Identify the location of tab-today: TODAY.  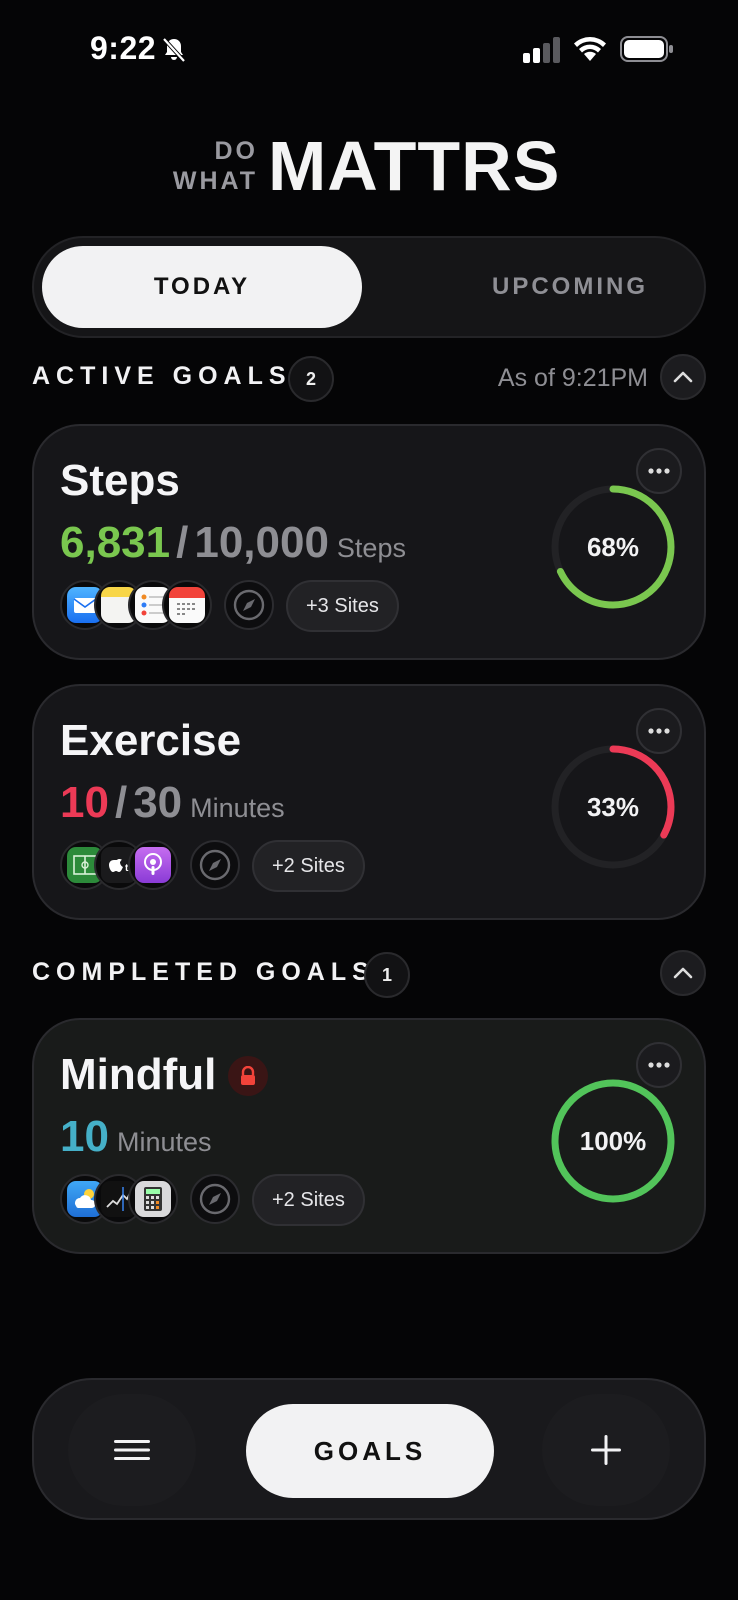
(202, 287).